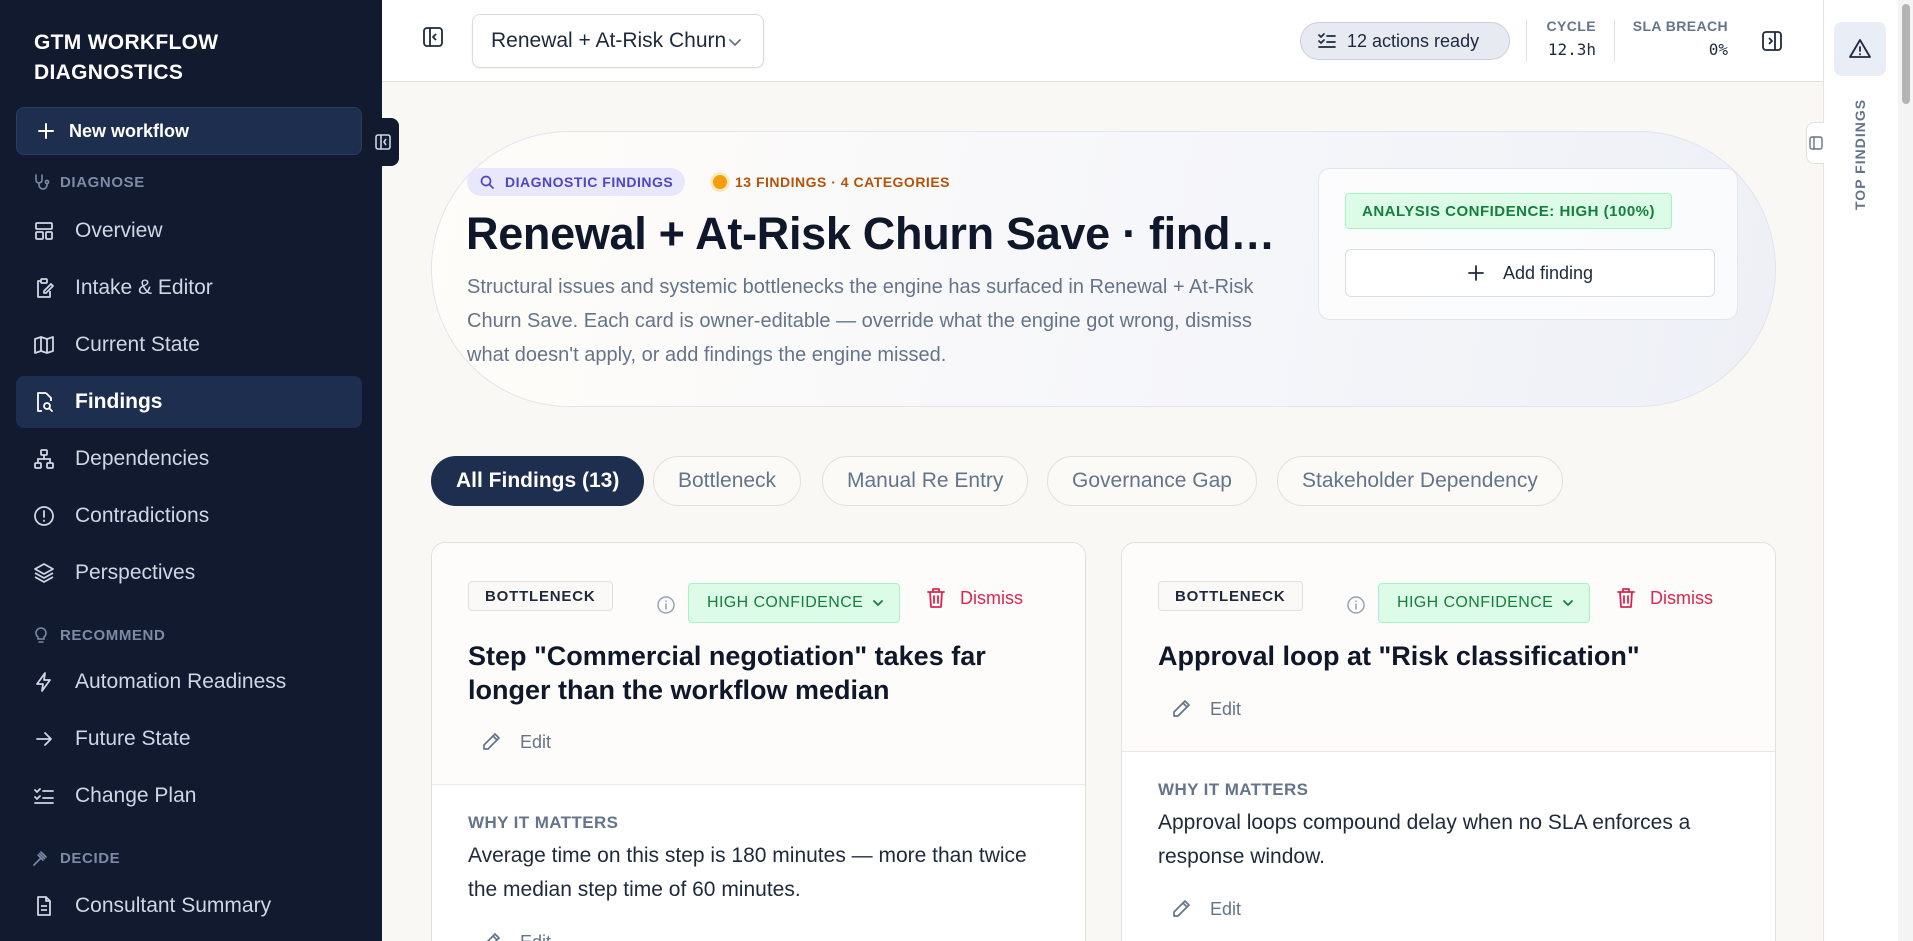 Image resolution: width=1913 pixels, height=941 pixels. I want to click on sidebar-item-current-state: Current State, so click(189, 345).